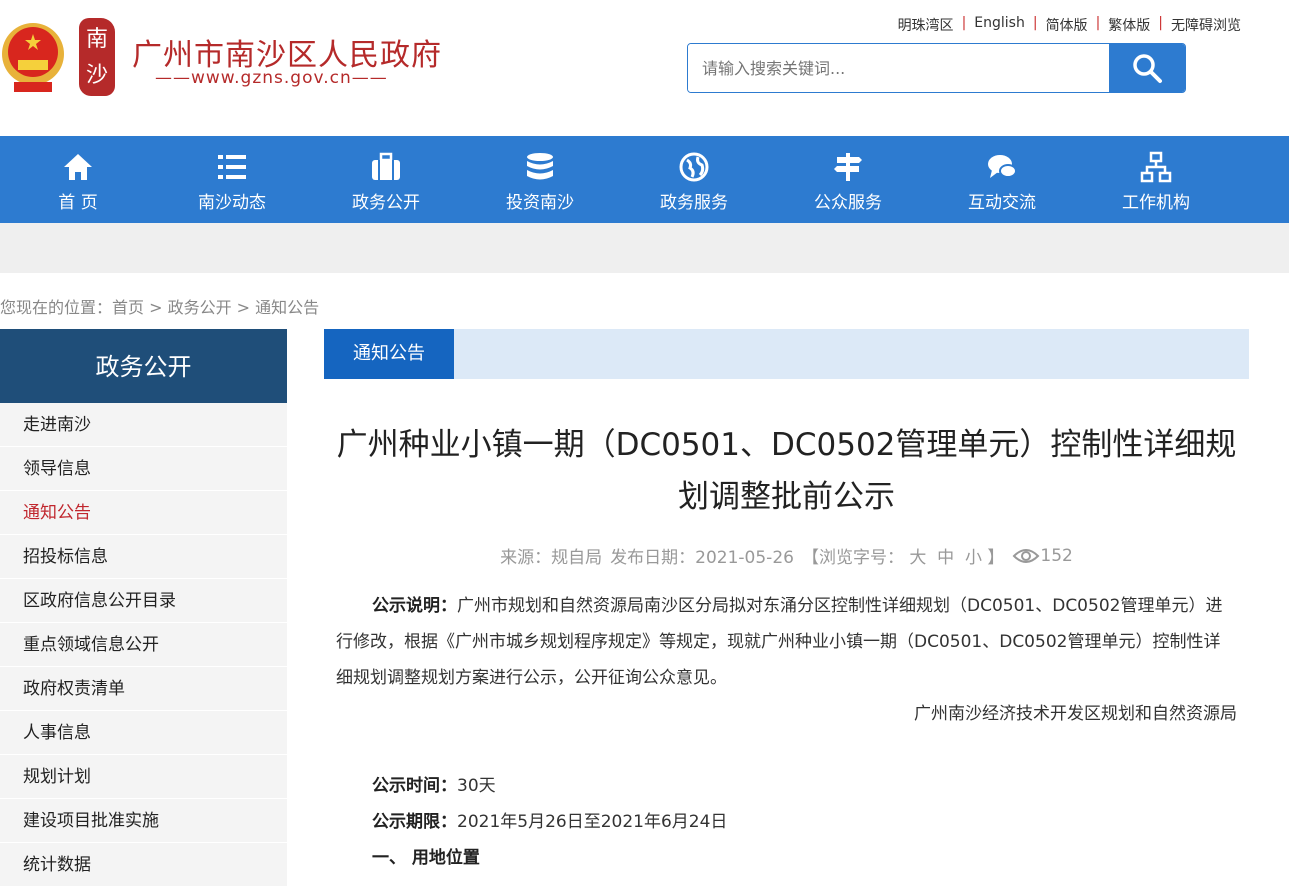 The width and height of the screenshot is (1289, 887). Describe the element at coordinates (1056, 555) in the screenshot. I see `view-count: 152` at that location.